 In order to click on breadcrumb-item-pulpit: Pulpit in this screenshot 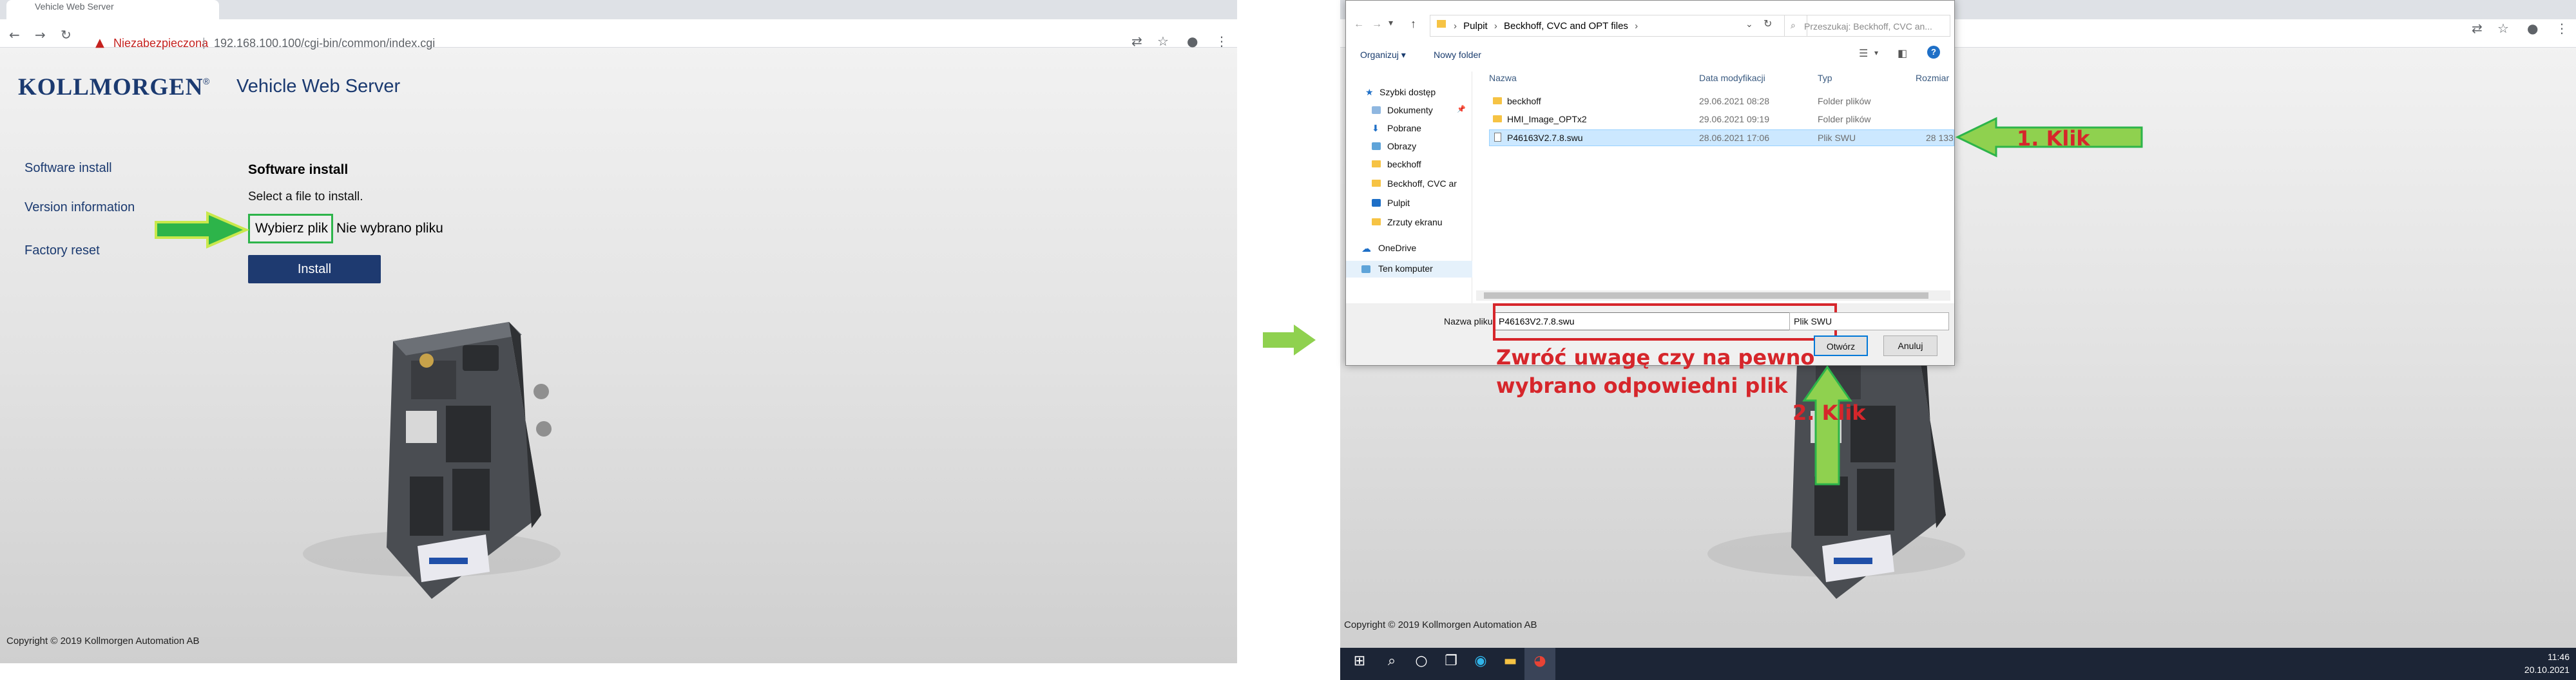, I will do `click(1475, 26)`.